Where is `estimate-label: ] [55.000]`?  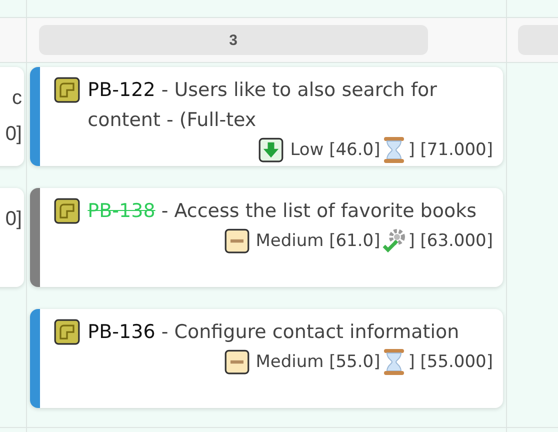 estimate-label: ] [55.000] is located at coordinates (450, 362).